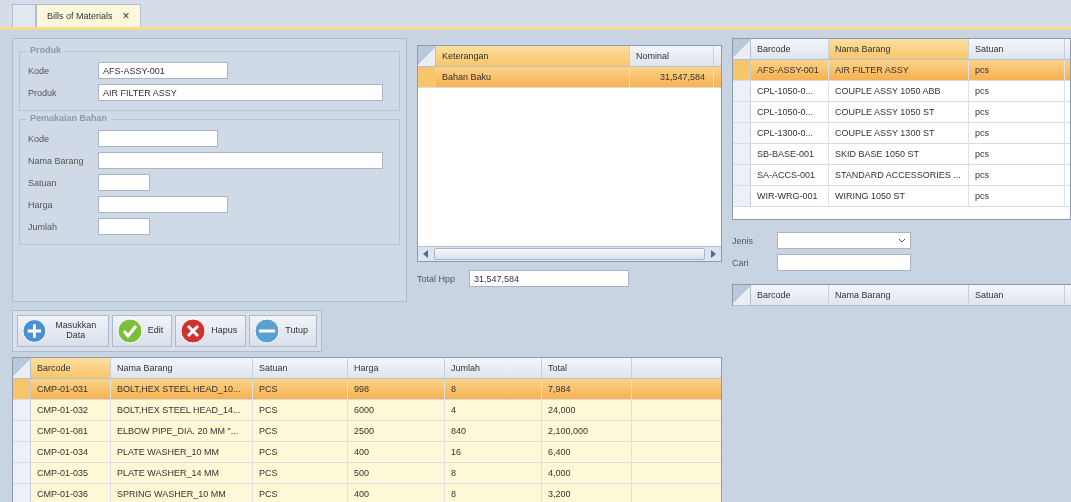 Image resolution: width=1071 pixels, height=502 pixels. Describe the element at coordinates (493, 452) in the screenshot. I see `table-cell: 16` at that location.